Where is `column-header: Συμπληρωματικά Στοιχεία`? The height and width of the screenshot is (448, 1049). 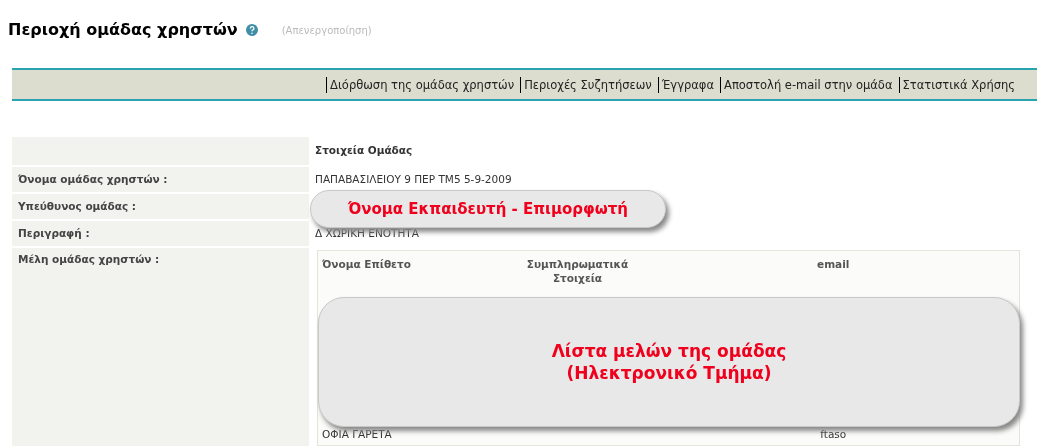 column-header: Συμπληρωματικά Στοιχεία is located at coordinates (577, 268).